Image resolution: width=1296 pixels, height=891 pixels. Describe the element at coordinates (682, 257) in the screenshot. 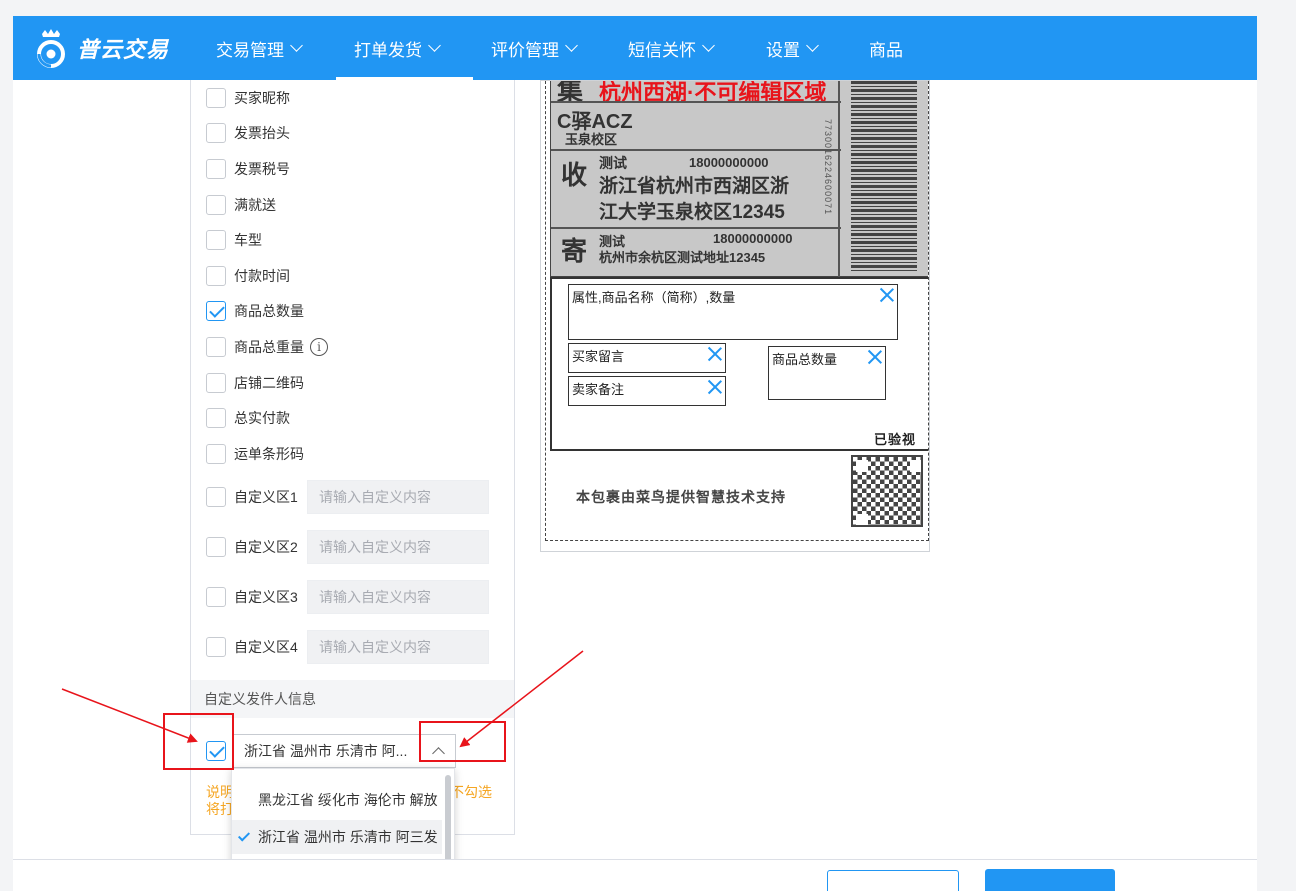

I see `sender-address: 杭州市余杭区测试地址12345` at that location.